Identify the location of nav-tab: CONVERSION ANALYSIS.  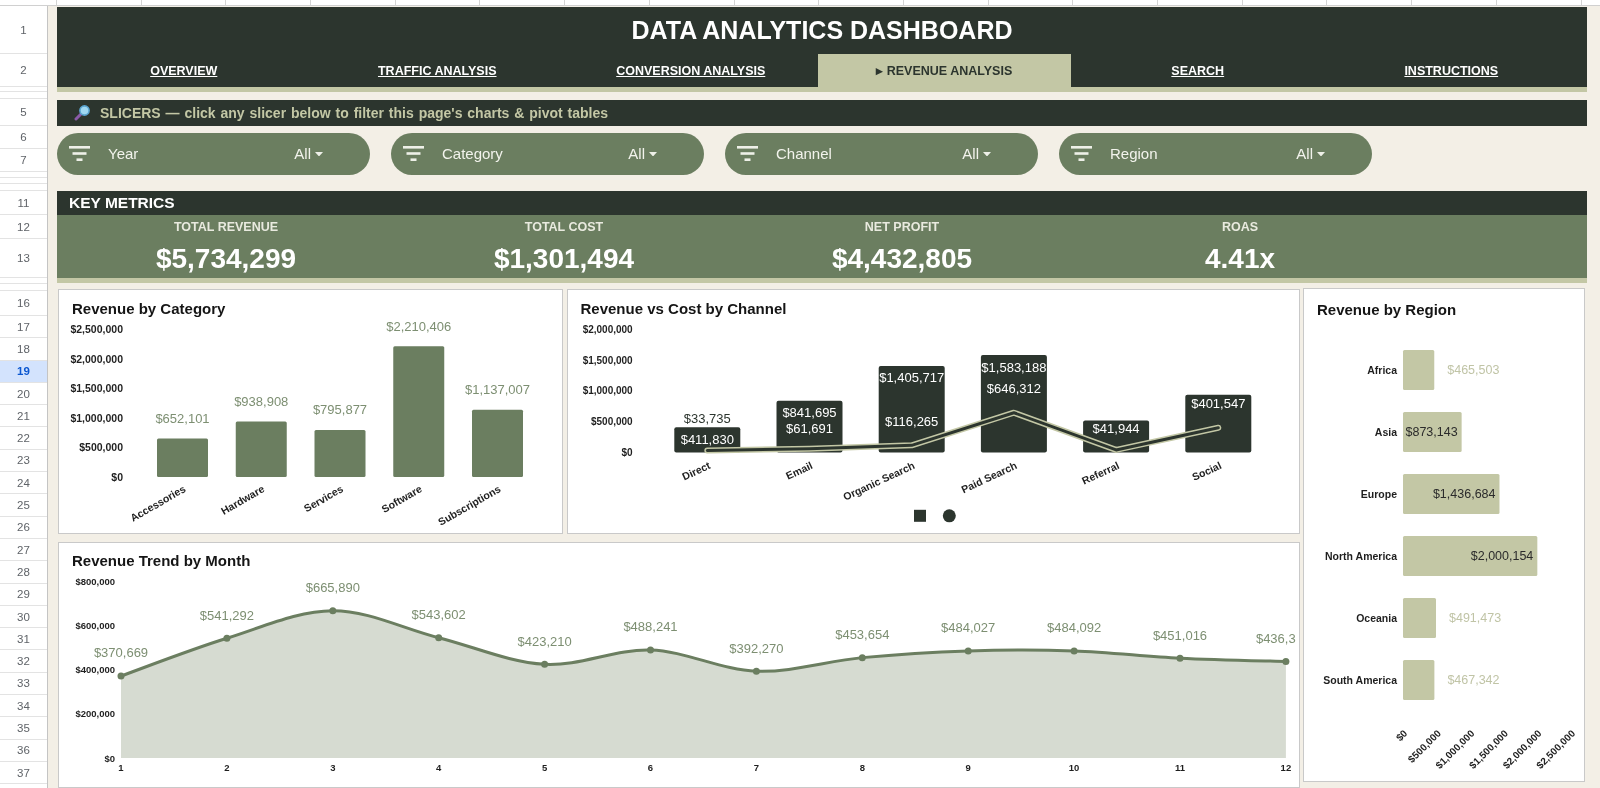
(691, 70).